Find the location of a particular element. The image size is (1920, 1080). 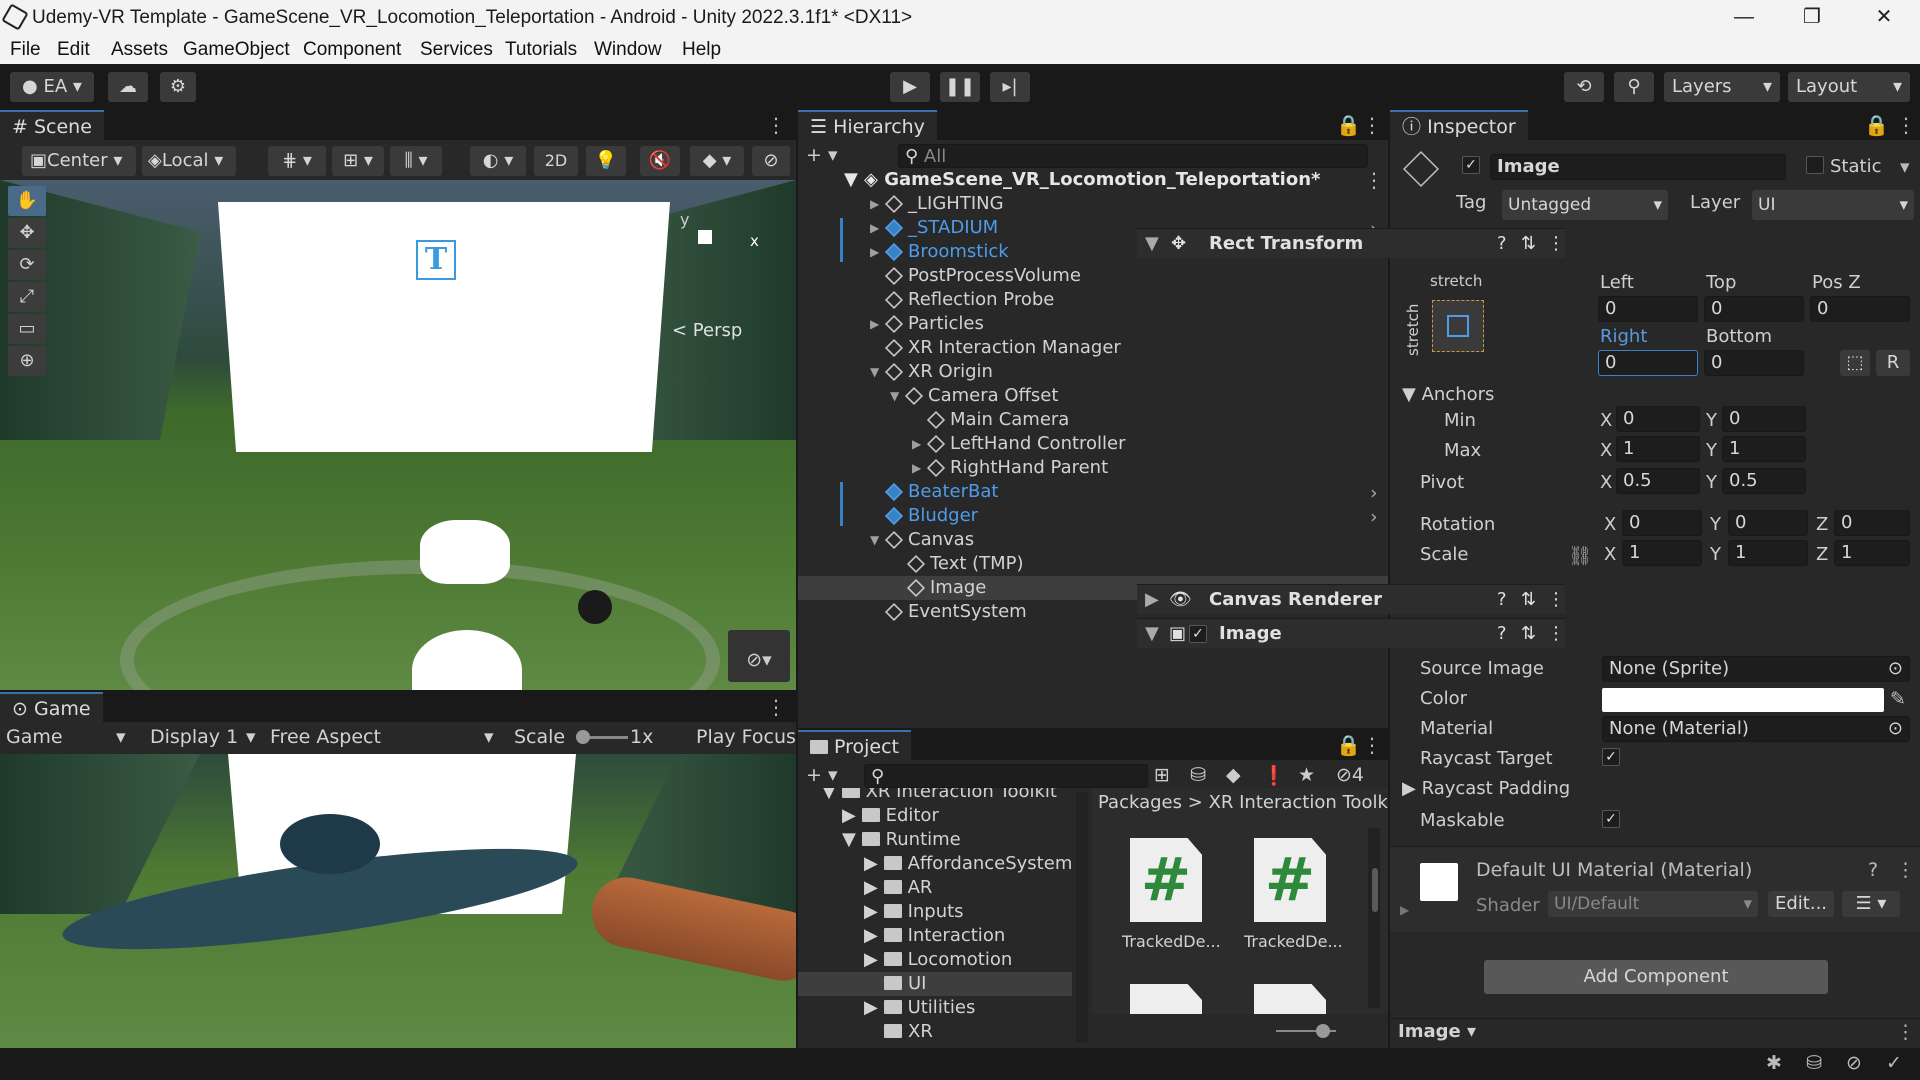

anchor-max-x-input: 1 is located at coordinates (1658, 449).